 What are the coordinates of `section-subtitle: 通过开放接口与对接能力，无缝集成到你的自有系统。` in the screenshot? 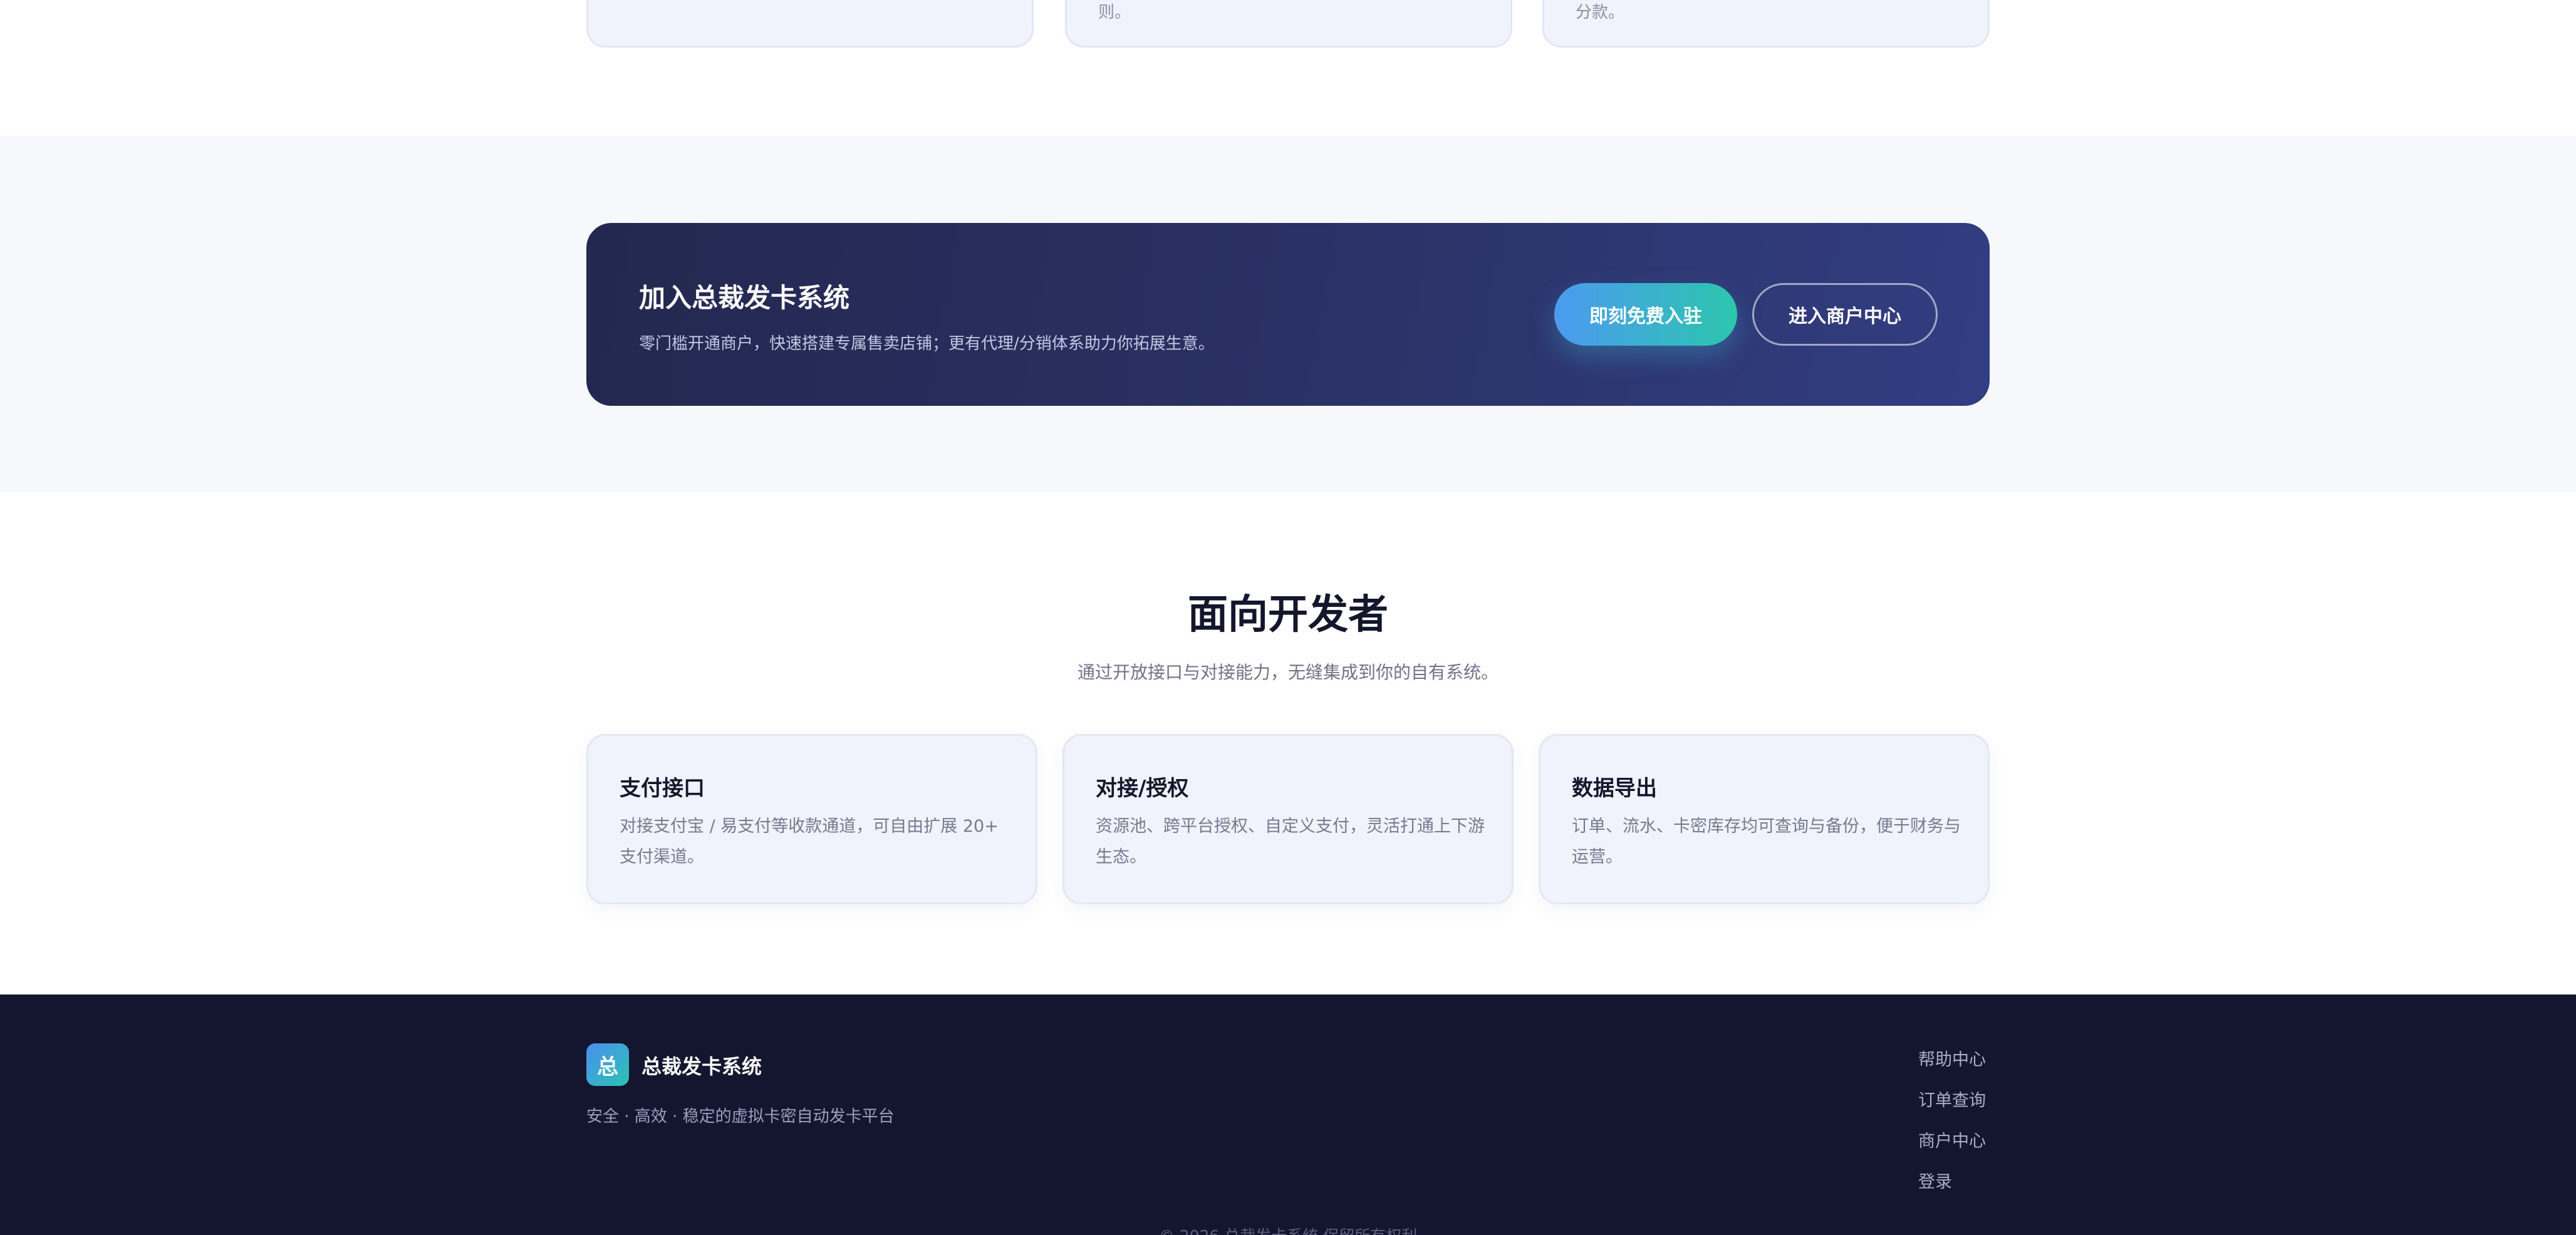 It's located at (1287, 672).